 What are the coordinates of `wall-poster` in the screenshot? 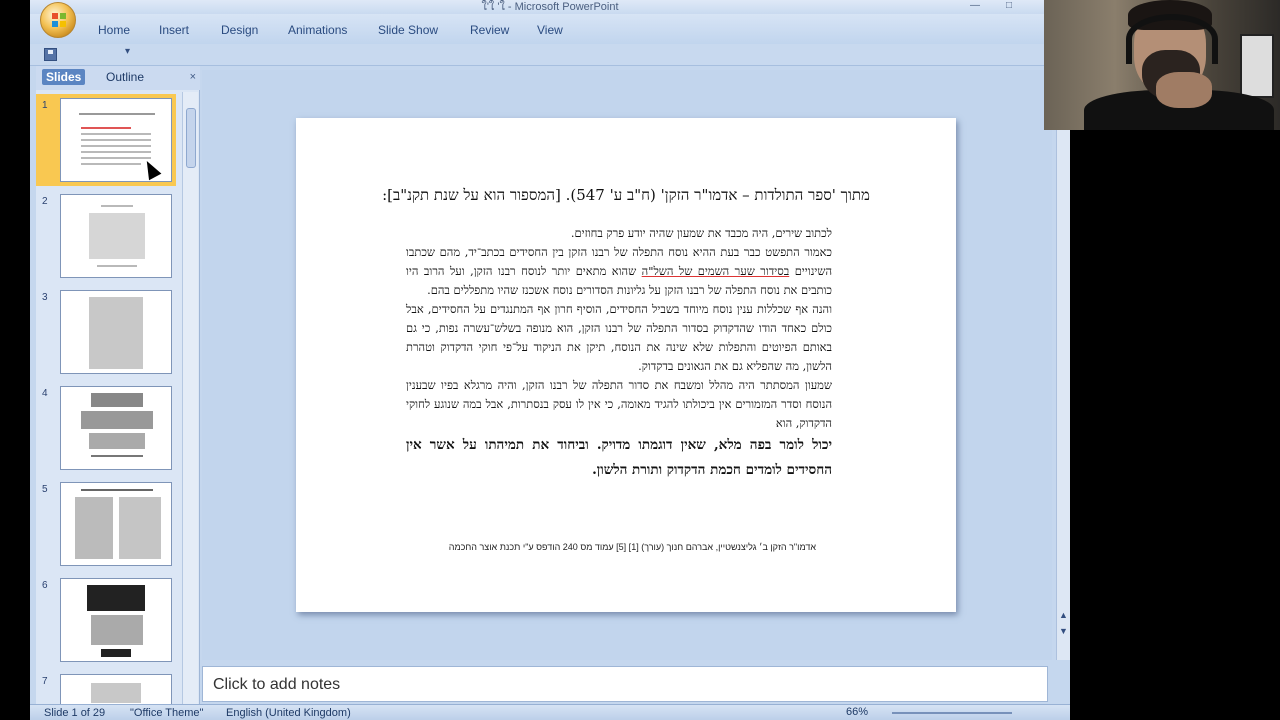 It's located at (1257, 66).